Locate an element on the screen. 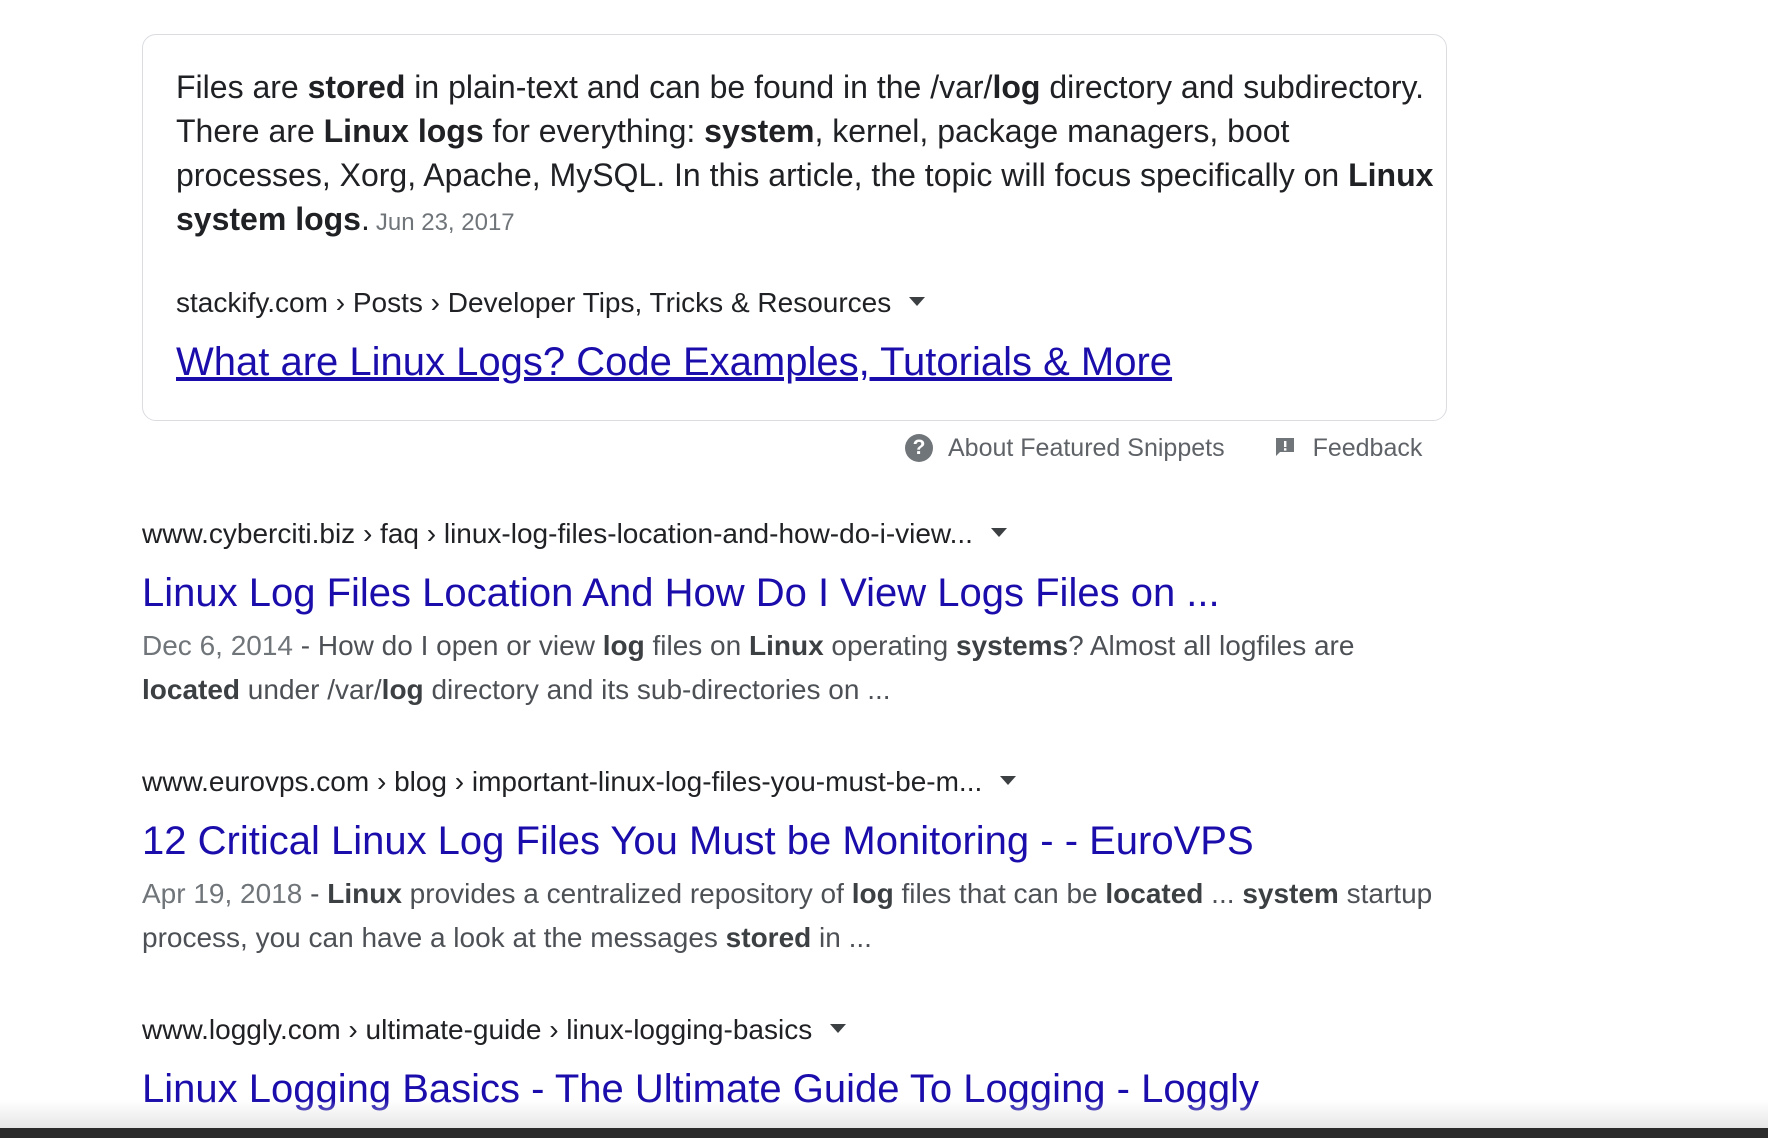  window-bottom-edge is located at coordinates (884, 1133).